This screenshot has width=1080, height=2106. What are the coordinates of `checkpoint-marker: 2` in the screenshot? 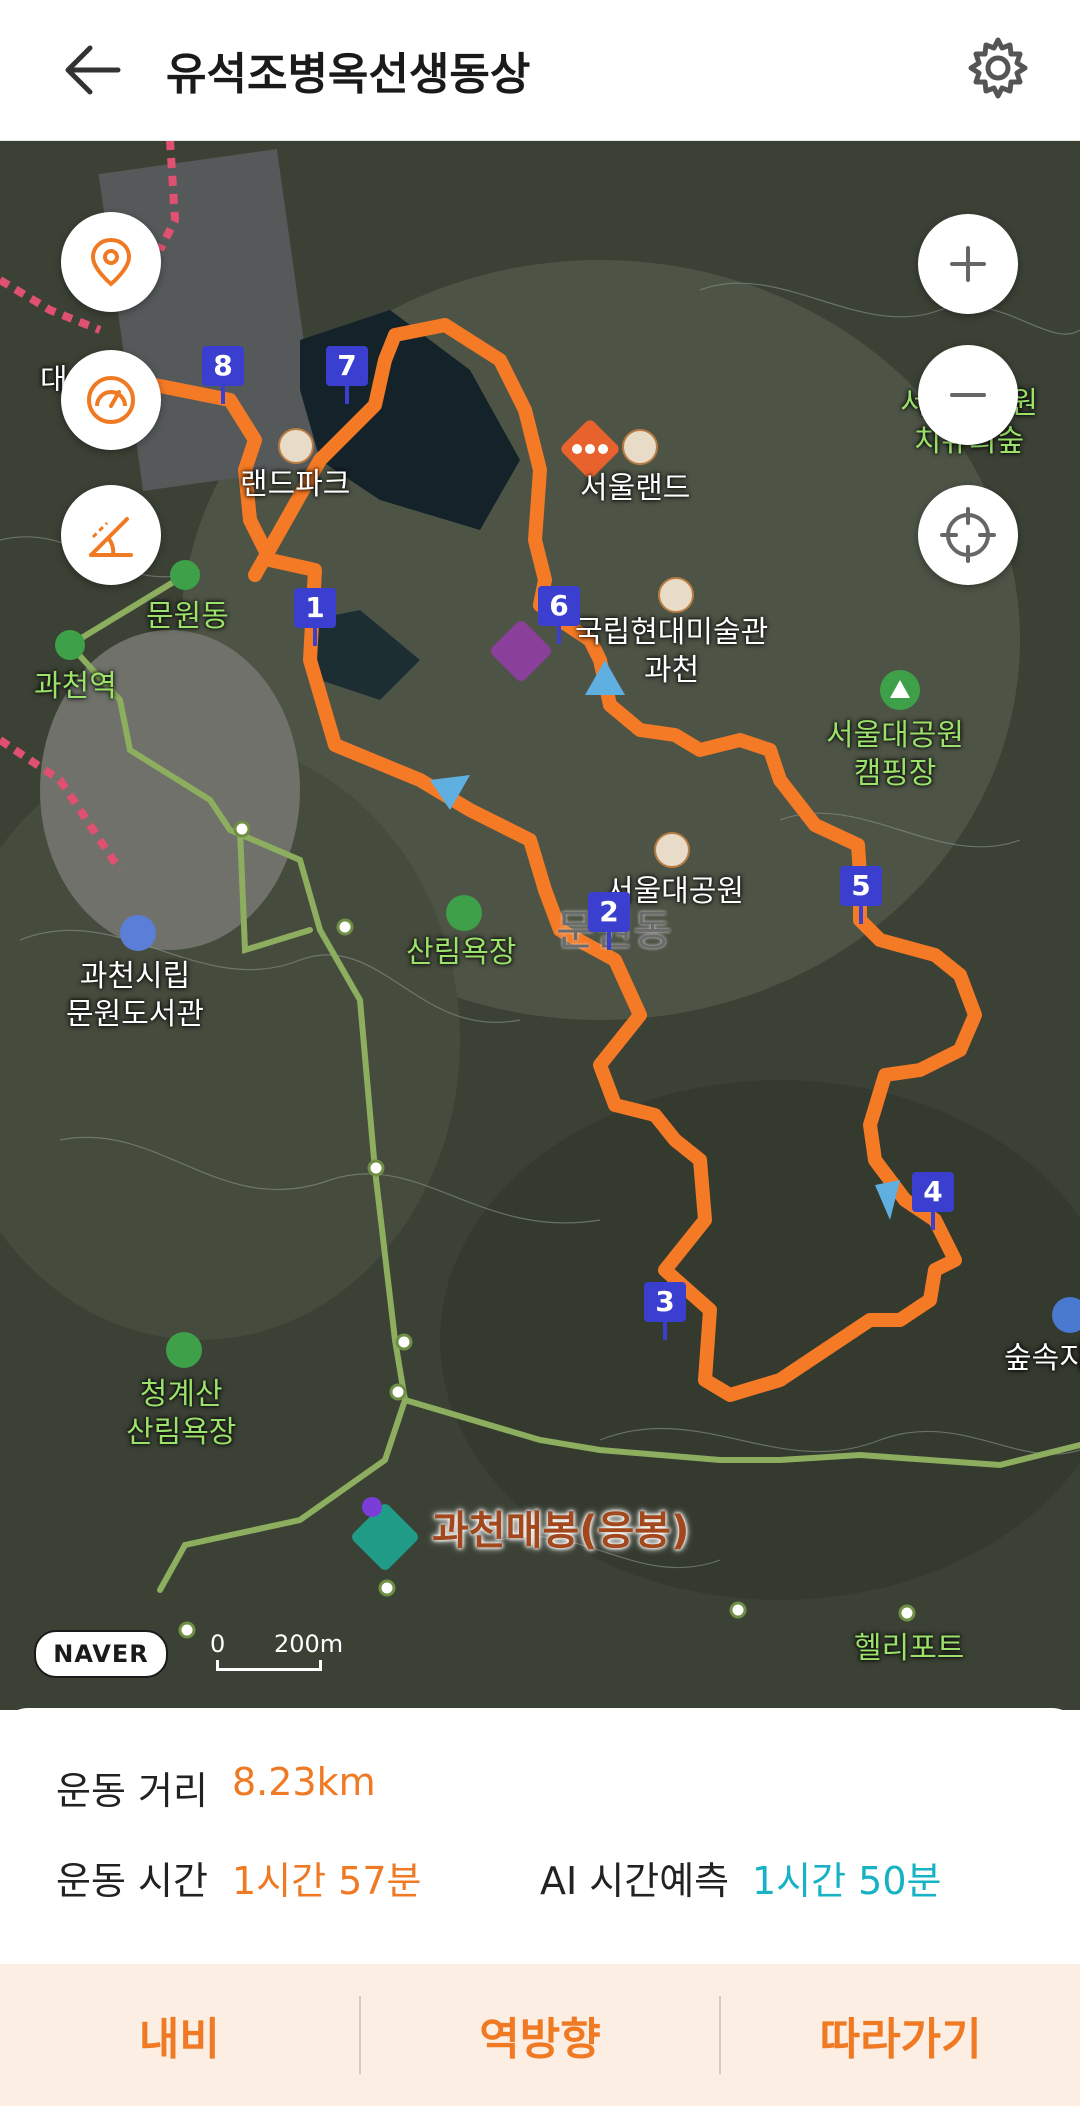 It's located at (609, 921).